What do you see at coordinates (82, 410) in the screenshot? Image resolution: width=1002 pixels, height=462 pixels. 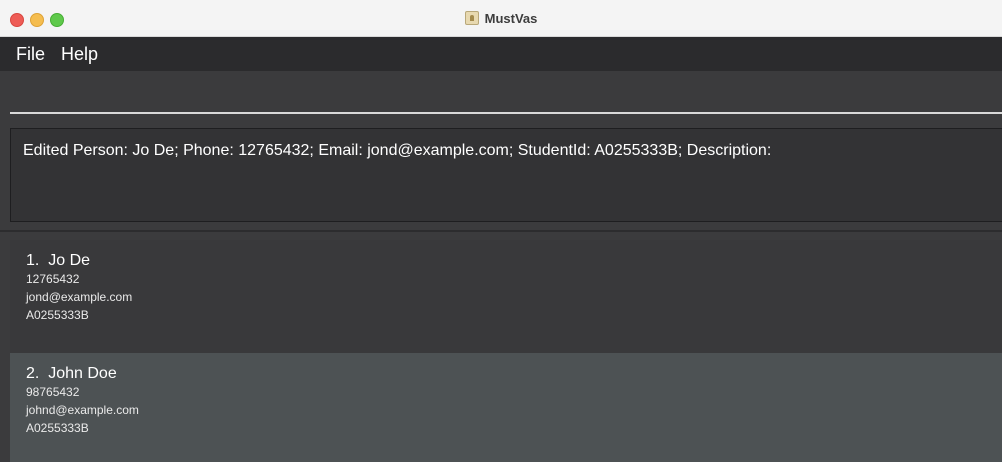 I see `person-email: johnd@example.com` at bounding box center [82, 410].